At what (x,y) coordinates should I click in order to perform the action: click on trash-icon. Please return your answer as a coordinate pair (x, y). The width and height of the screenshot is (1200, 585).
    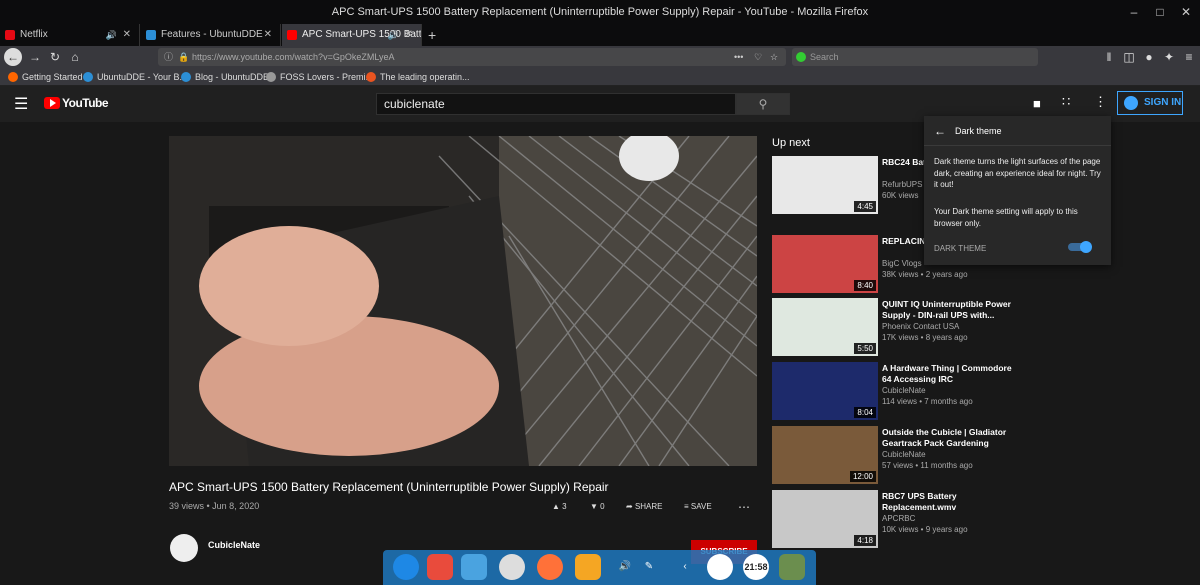
    Looking at the image, I should click on (792, 567).